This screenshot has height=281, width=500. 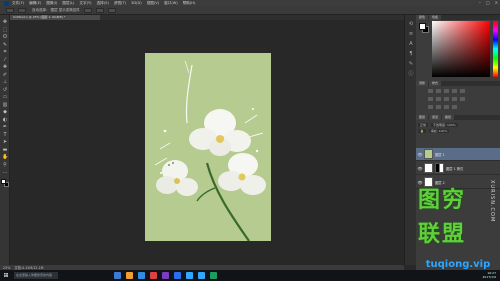 What do you see at coordinates (435, 17) in the screenshot?
I see `tab-swatches: 色板` at bounding box center [435, 17].